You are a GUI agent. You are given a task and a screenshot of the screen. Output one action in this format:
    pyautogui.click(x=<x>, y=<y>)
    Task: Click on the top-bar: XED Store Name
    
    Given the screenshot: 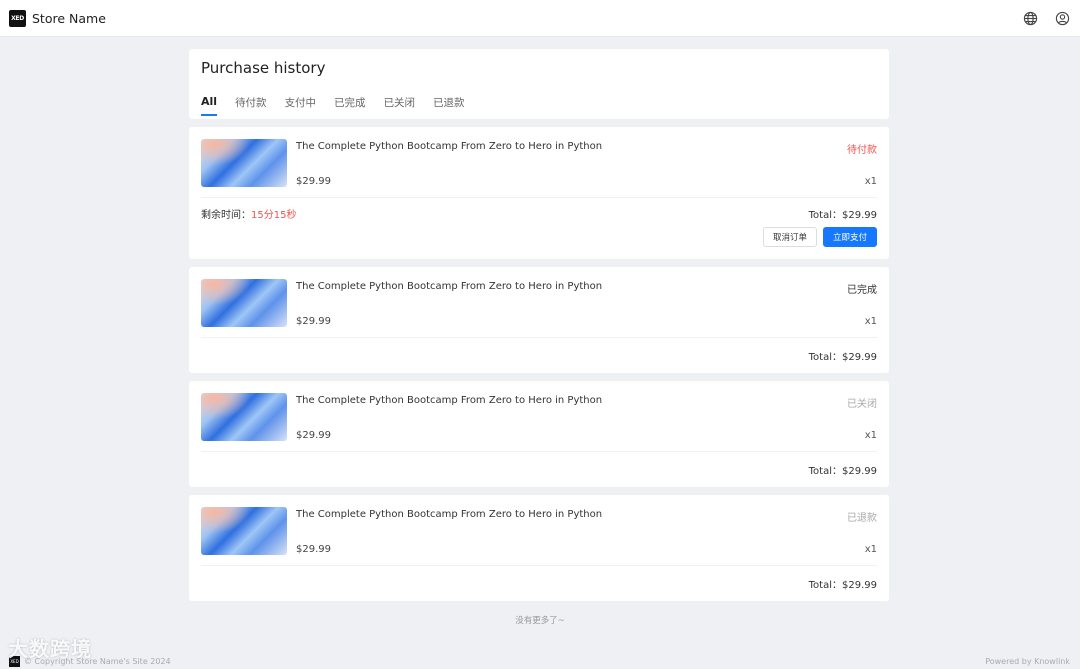 What is the action you would take?
    pyautogui.click(x=540, y=18)
    